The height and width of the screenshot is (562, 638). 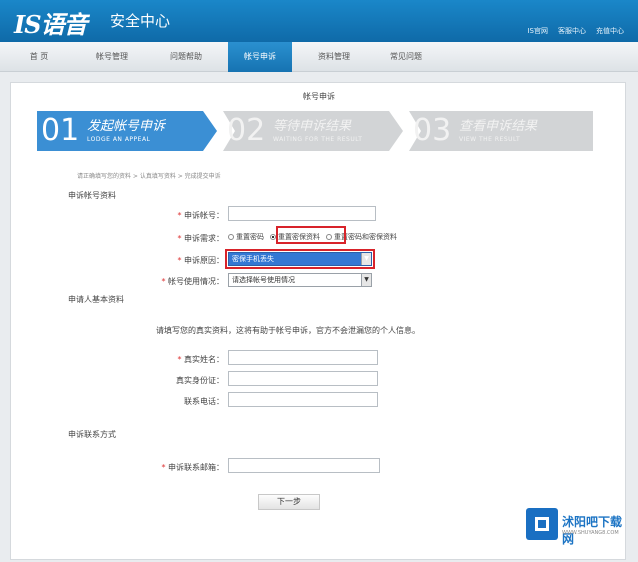 I want to click on radio-reset-password: 重置密码, so click(x=246, y=237).